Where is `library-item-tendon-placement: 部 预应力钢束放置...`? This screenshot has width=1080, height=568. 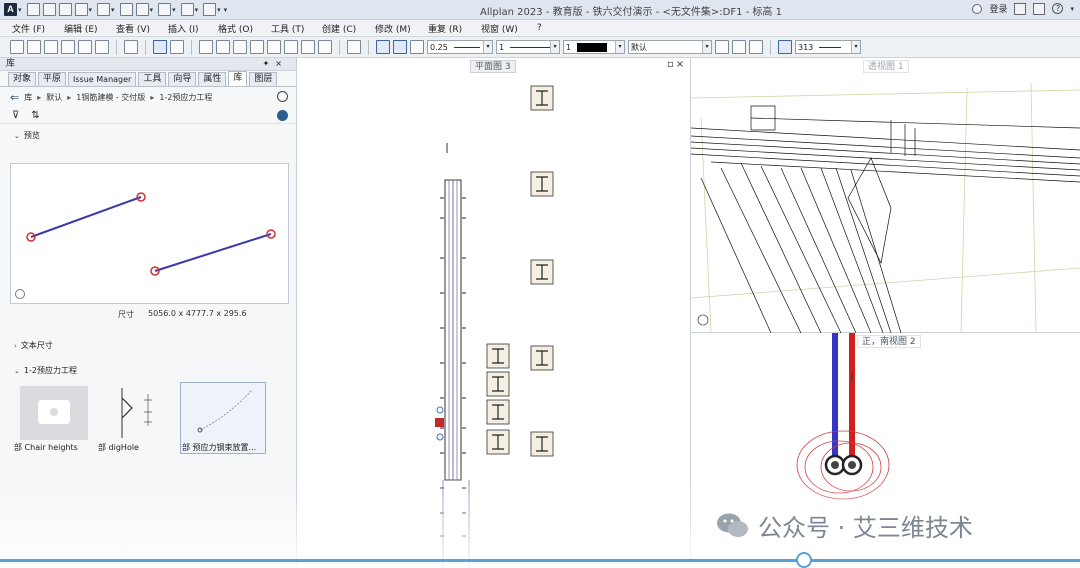
library-item-tendon-placement: 部 预应力钢束放置... is located at coordinates (223, 419).